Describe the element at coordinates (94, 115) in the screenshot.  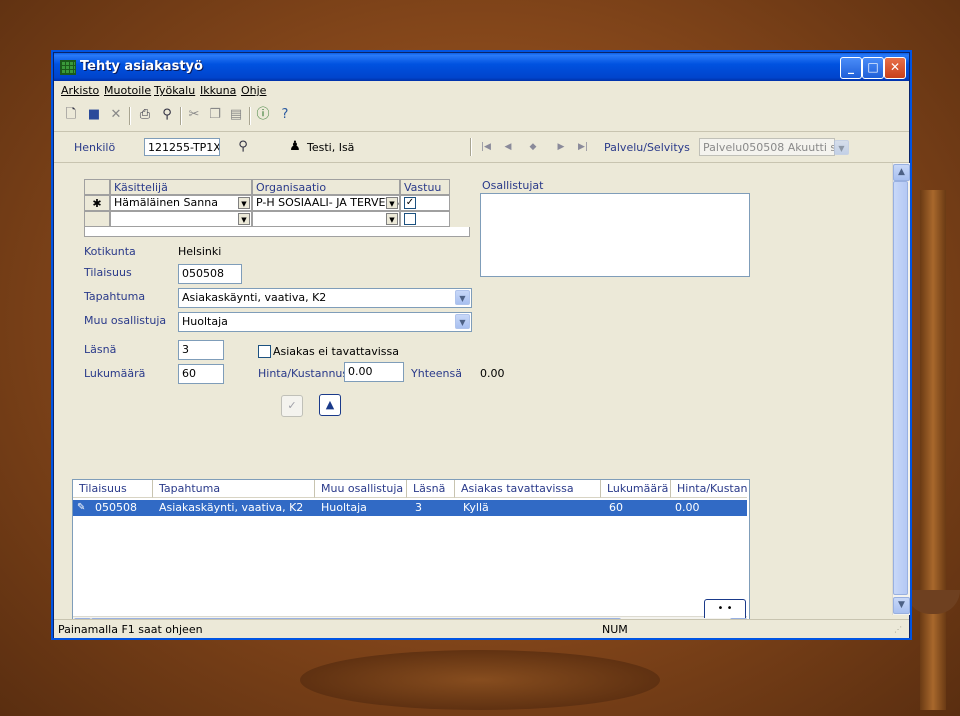
I see `save-icon: ■` at that location.